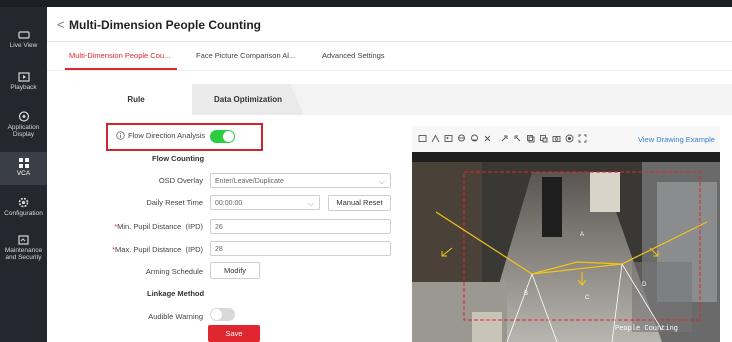 The width and height of the screenshot is (732, 342). I want to click on close-icon, so click(487, 138).